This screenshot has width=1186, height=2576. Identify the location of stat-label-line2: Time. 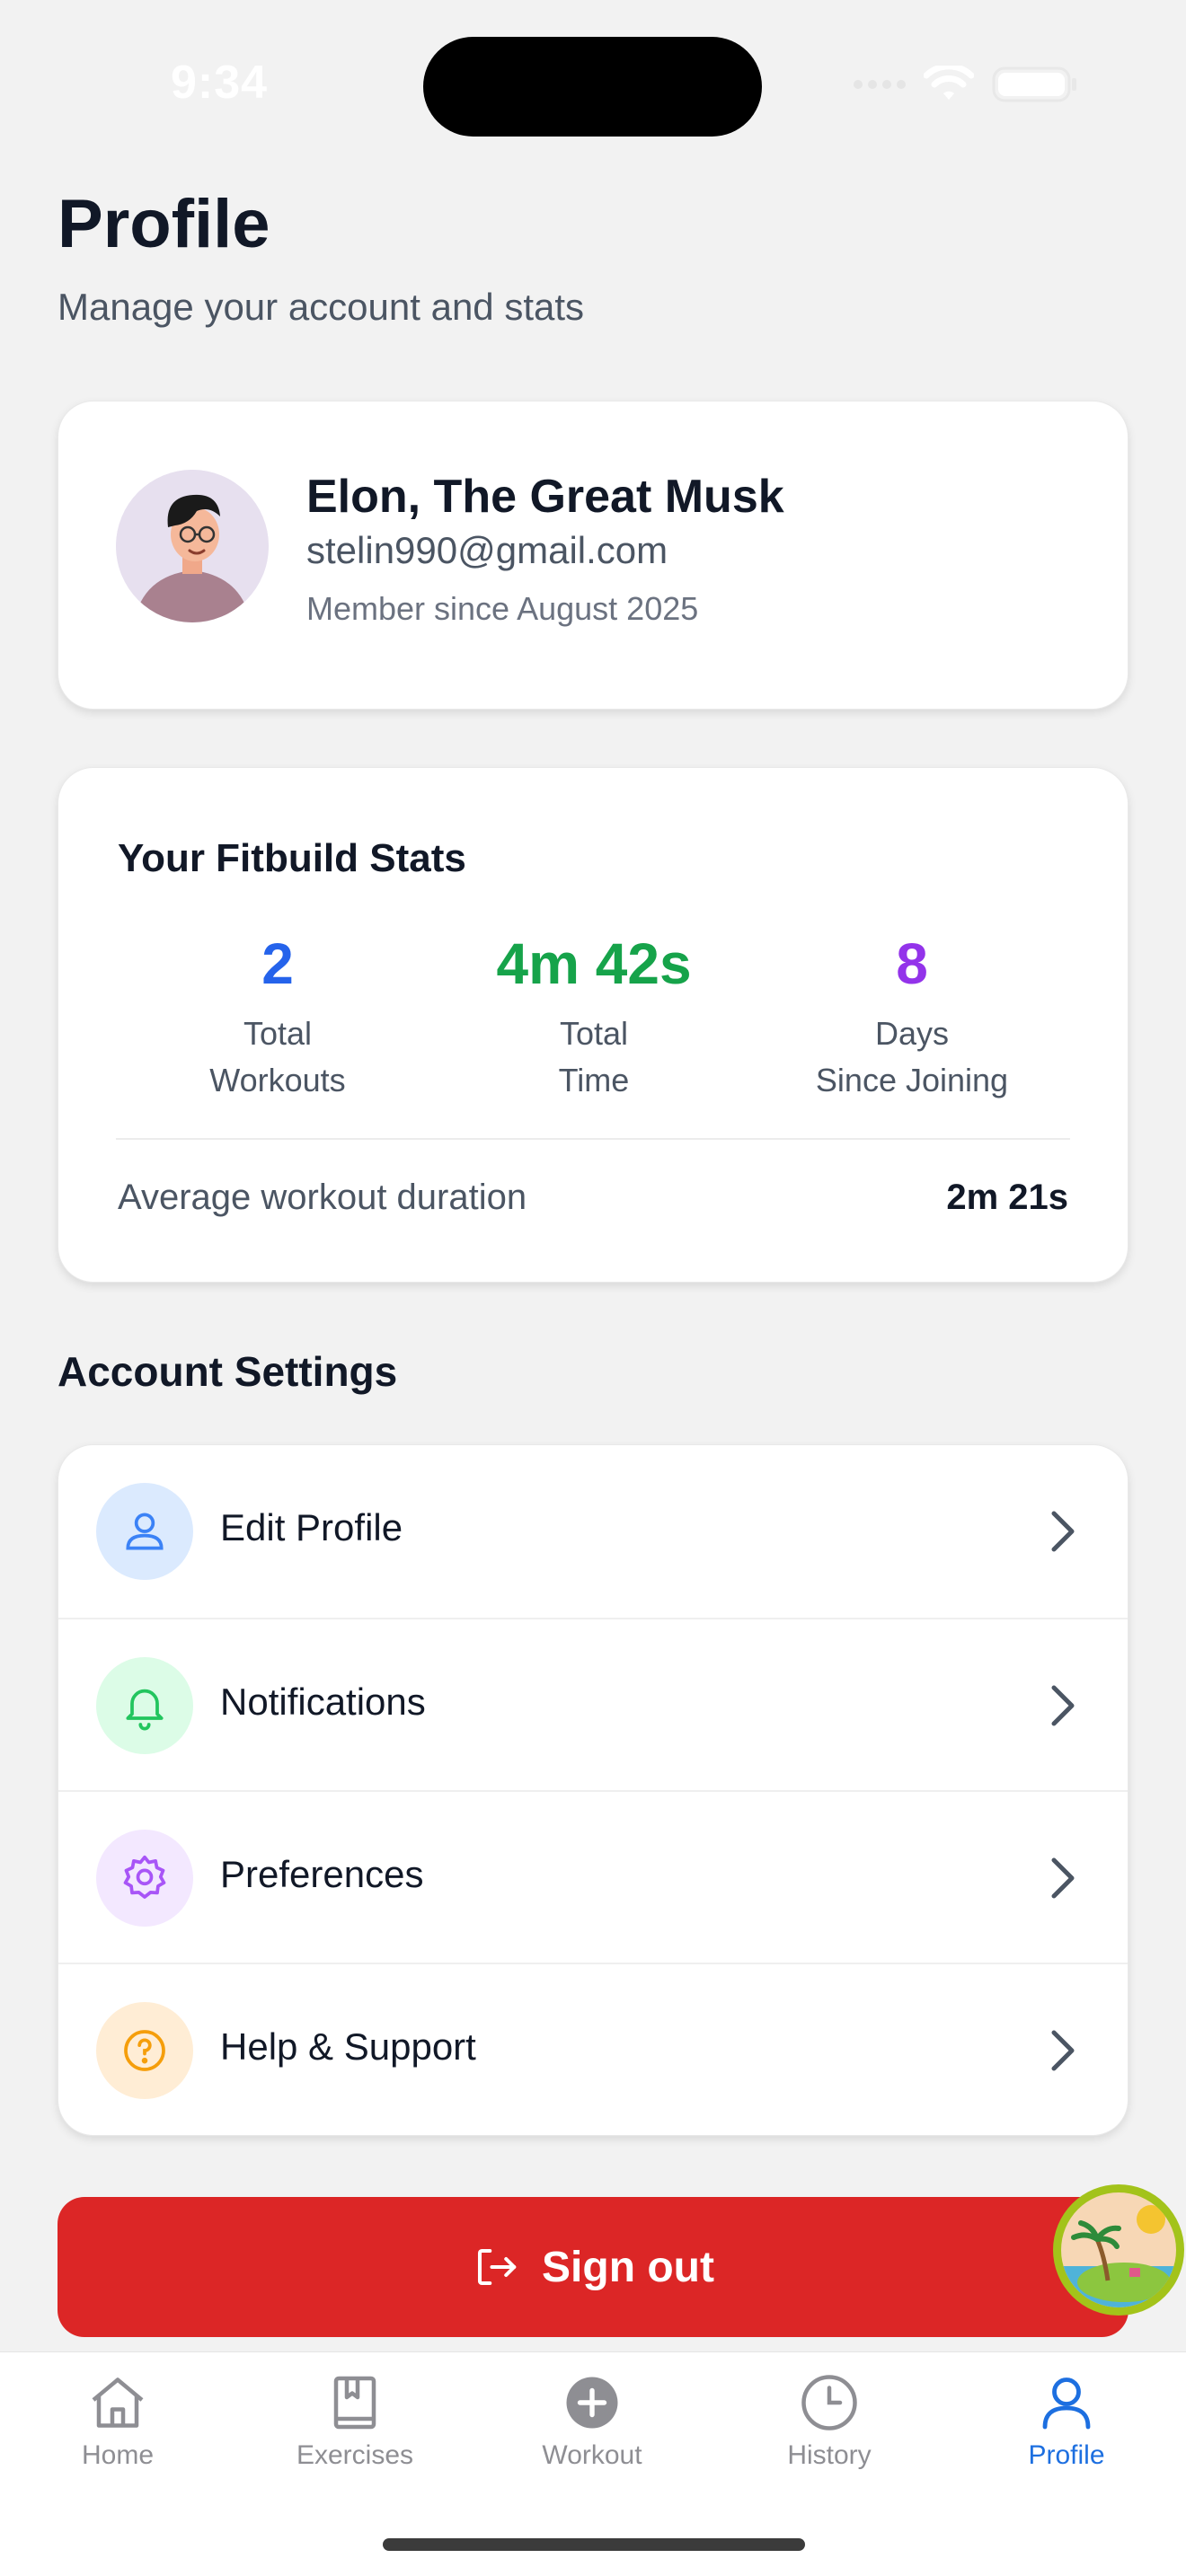
(594, 1080).